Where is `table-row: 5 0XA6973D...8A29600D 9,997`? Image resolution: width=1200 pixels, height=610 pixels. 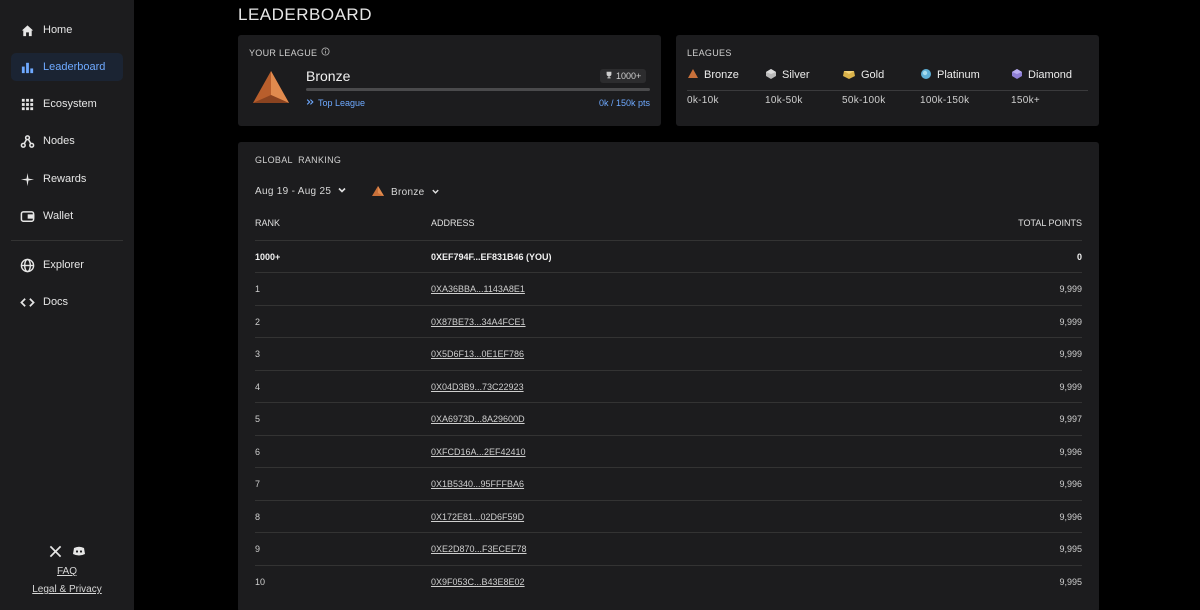
table-row: 5 0XA6973D...8A29600D 9,997 is located at coordinates (668, 418).